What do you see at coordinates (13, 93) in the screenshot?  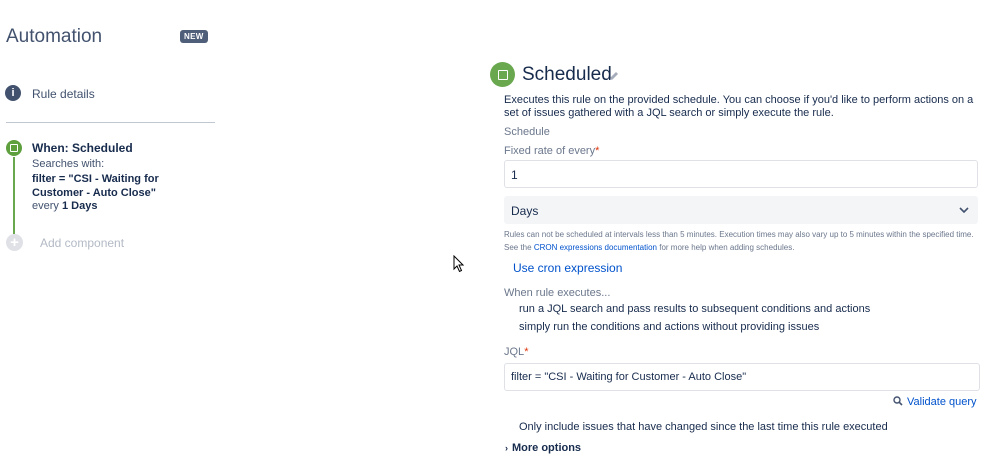 I see `info-icon: i` at bounding box center [13, 93].